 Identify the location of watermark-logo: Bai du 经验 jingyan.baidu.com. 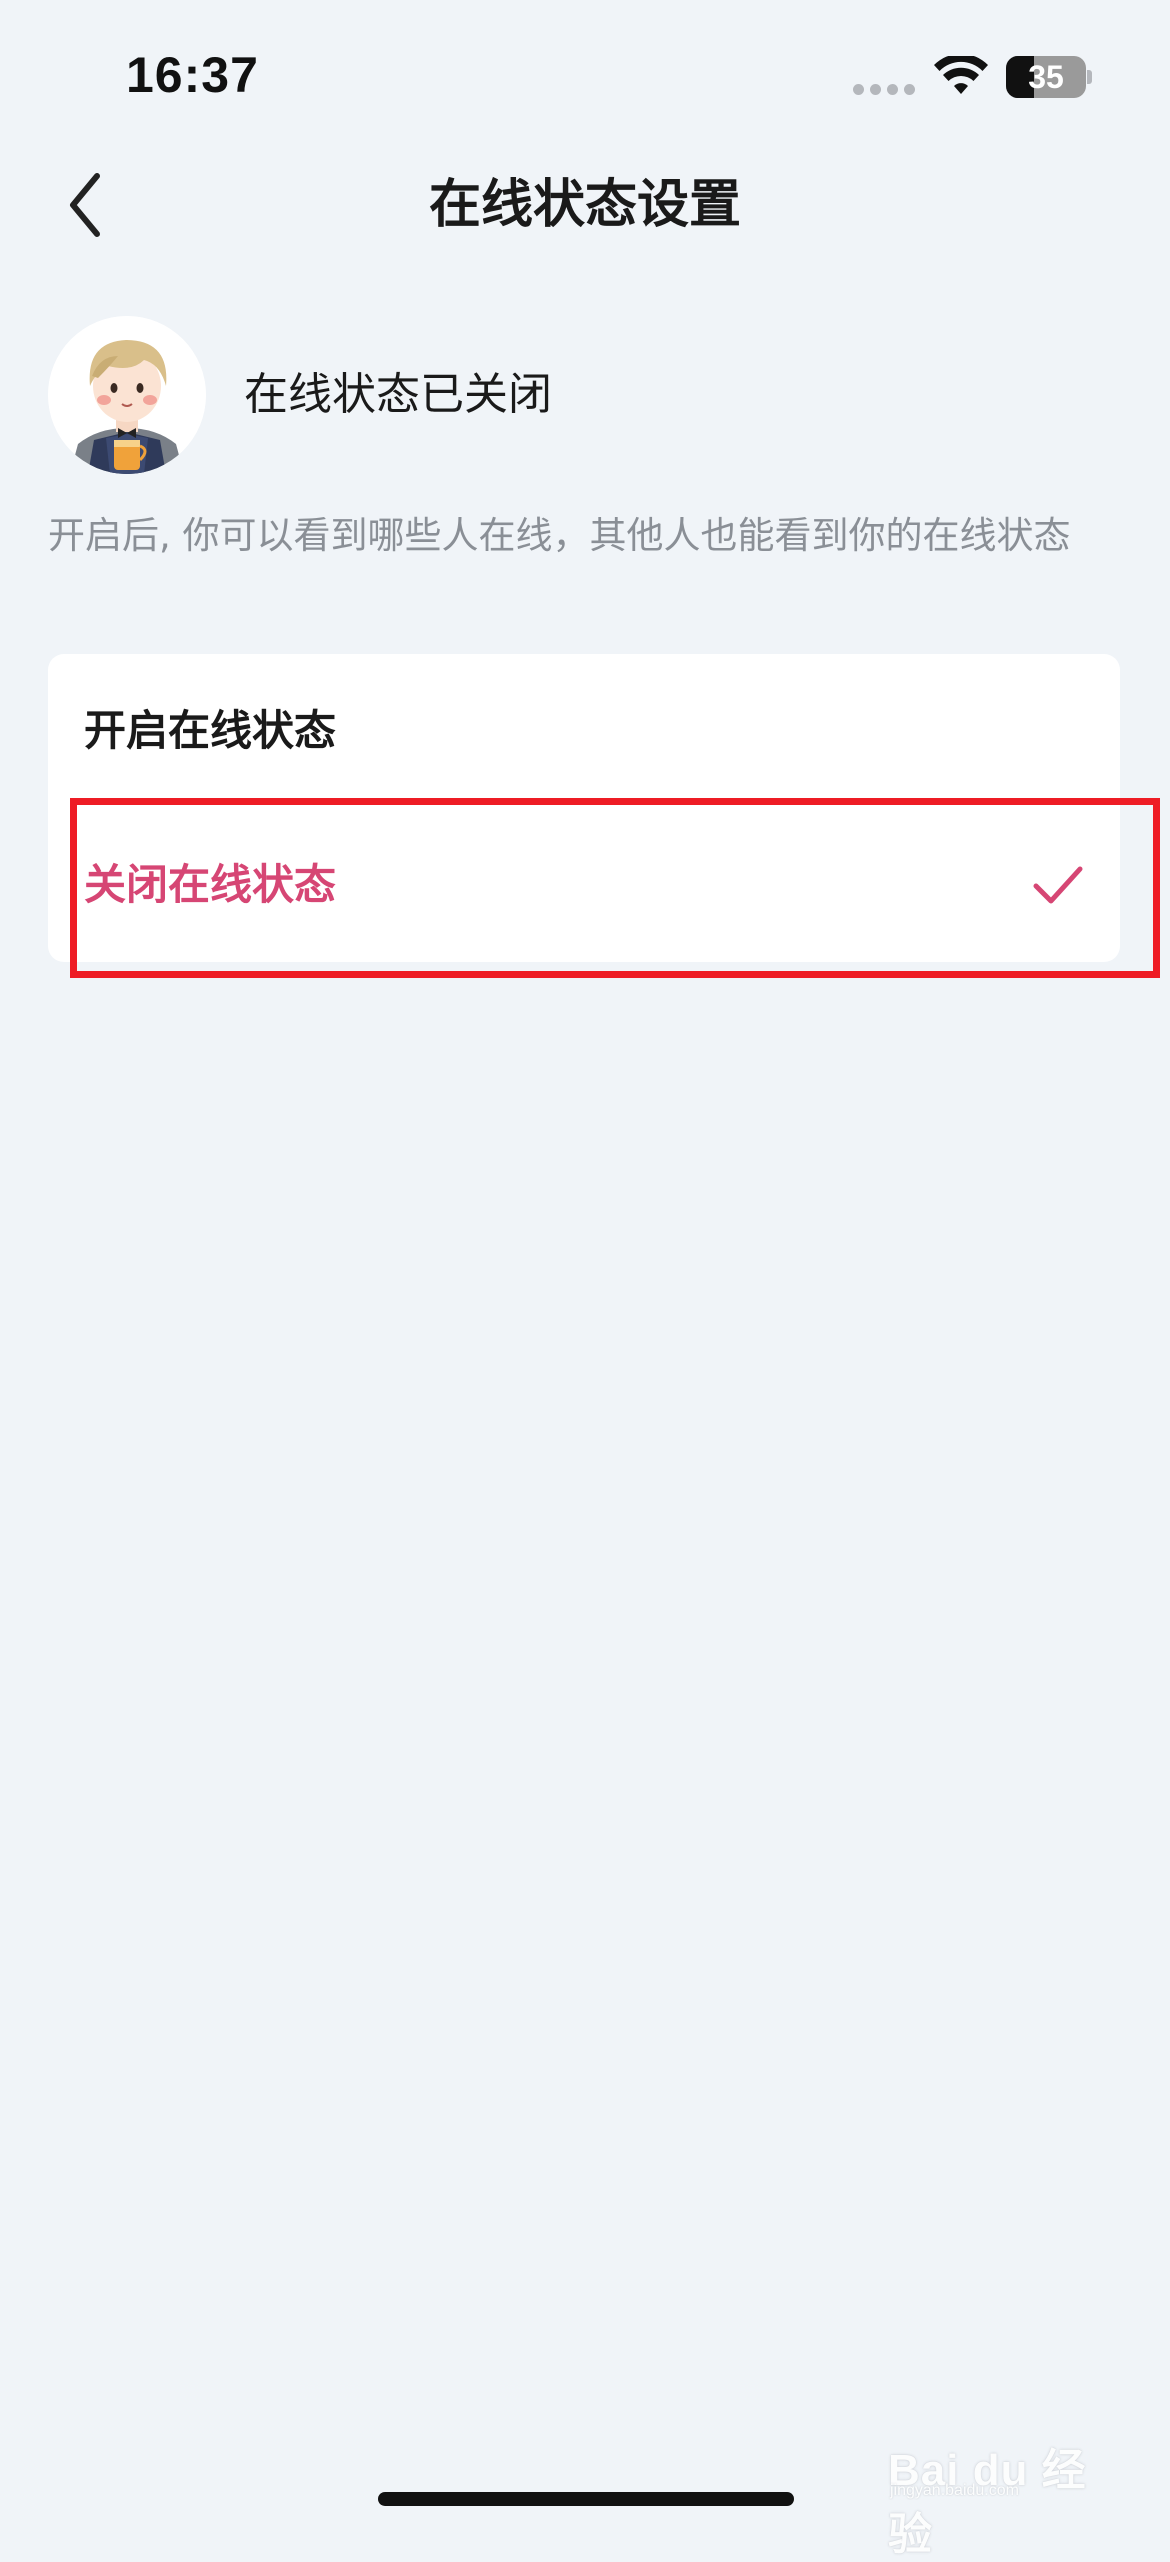
(1008, 2489).